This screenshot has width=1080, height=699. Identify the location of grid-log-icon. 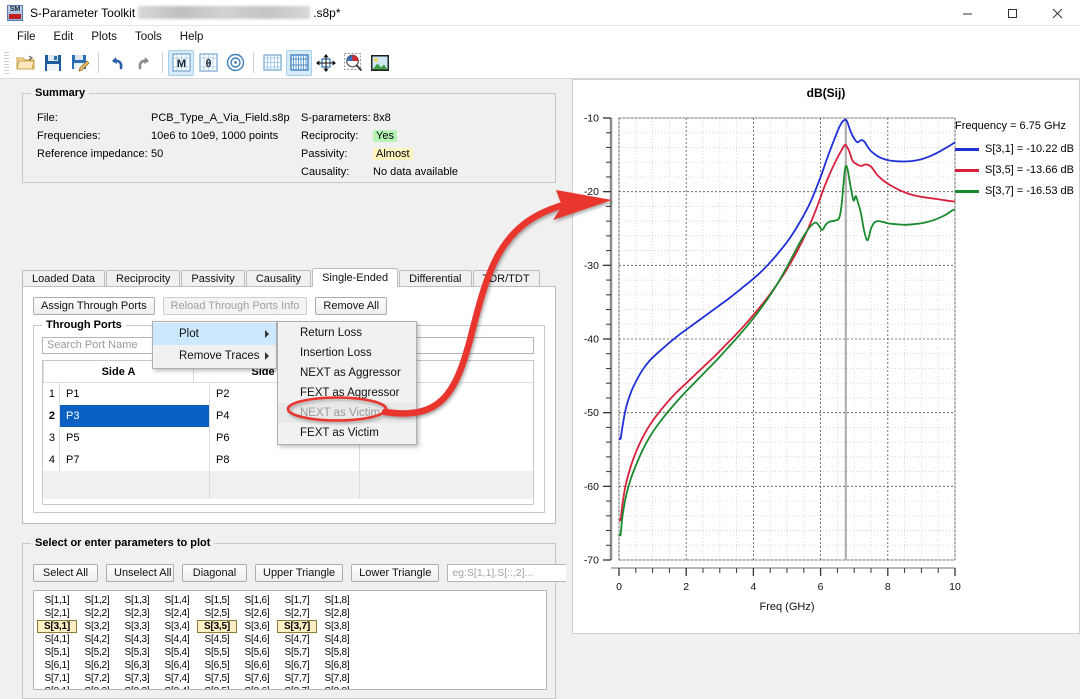
(299, 62).